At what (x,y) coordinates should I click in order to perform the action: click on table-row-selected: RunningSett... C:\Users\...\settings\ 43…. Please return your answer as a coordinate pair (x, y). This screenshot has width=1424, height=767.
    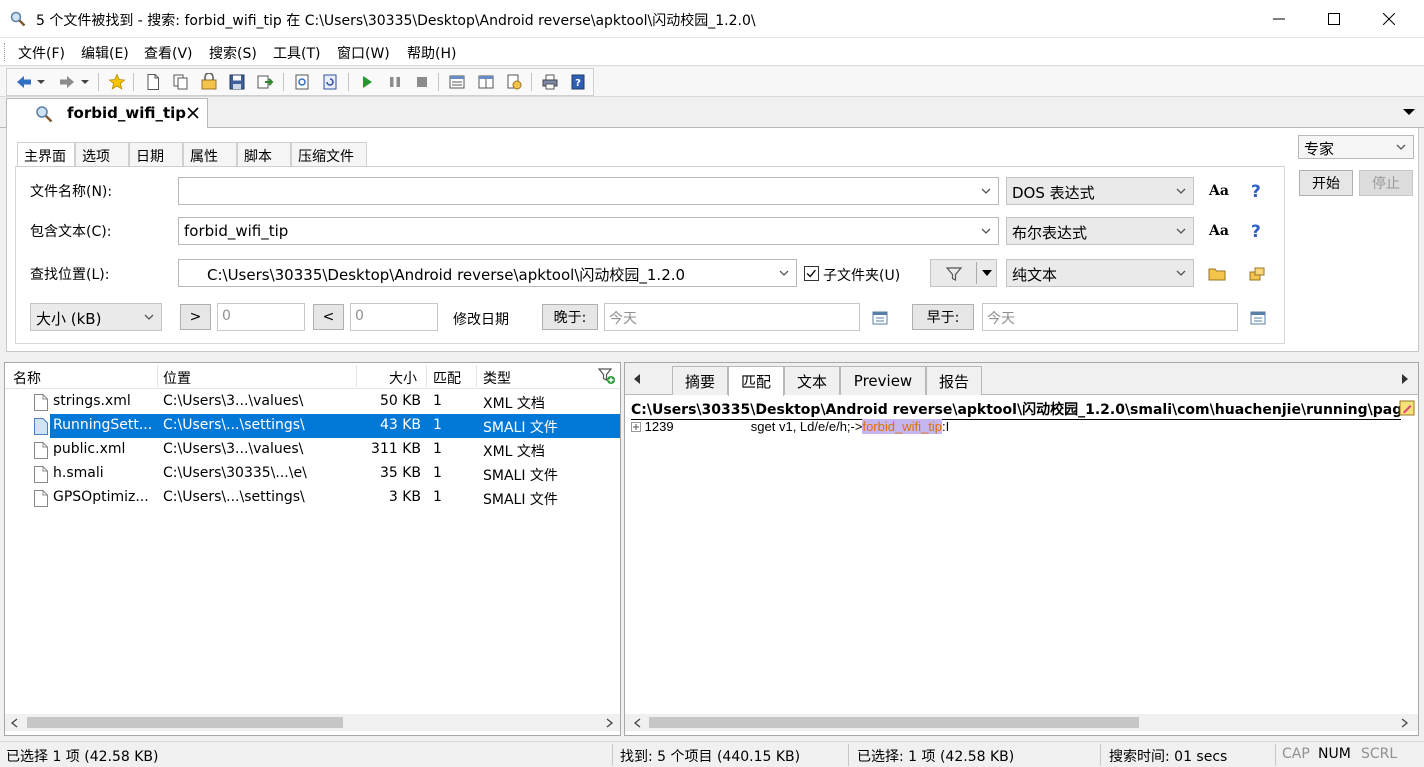
    Looking at the image, I should click on (312, 426).